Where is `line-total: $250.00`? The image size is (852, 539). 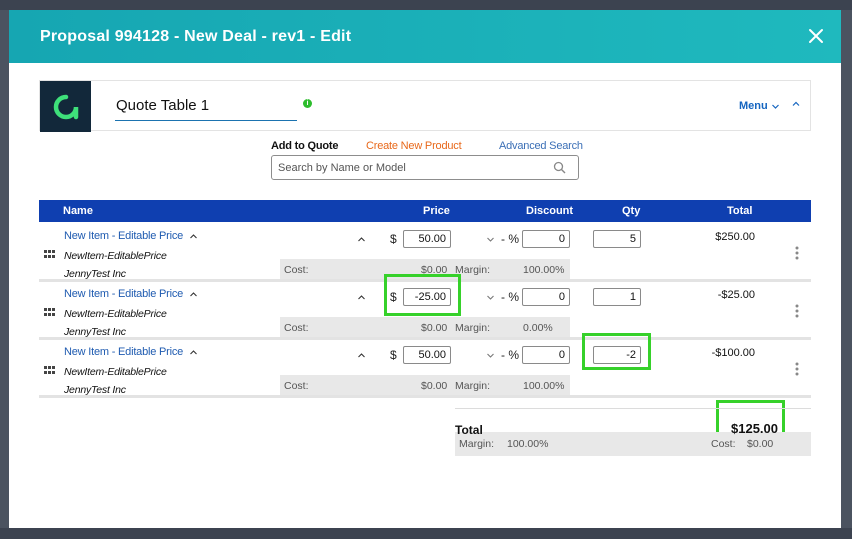
line-total: $250.00 is located at coordinates (735, 237).